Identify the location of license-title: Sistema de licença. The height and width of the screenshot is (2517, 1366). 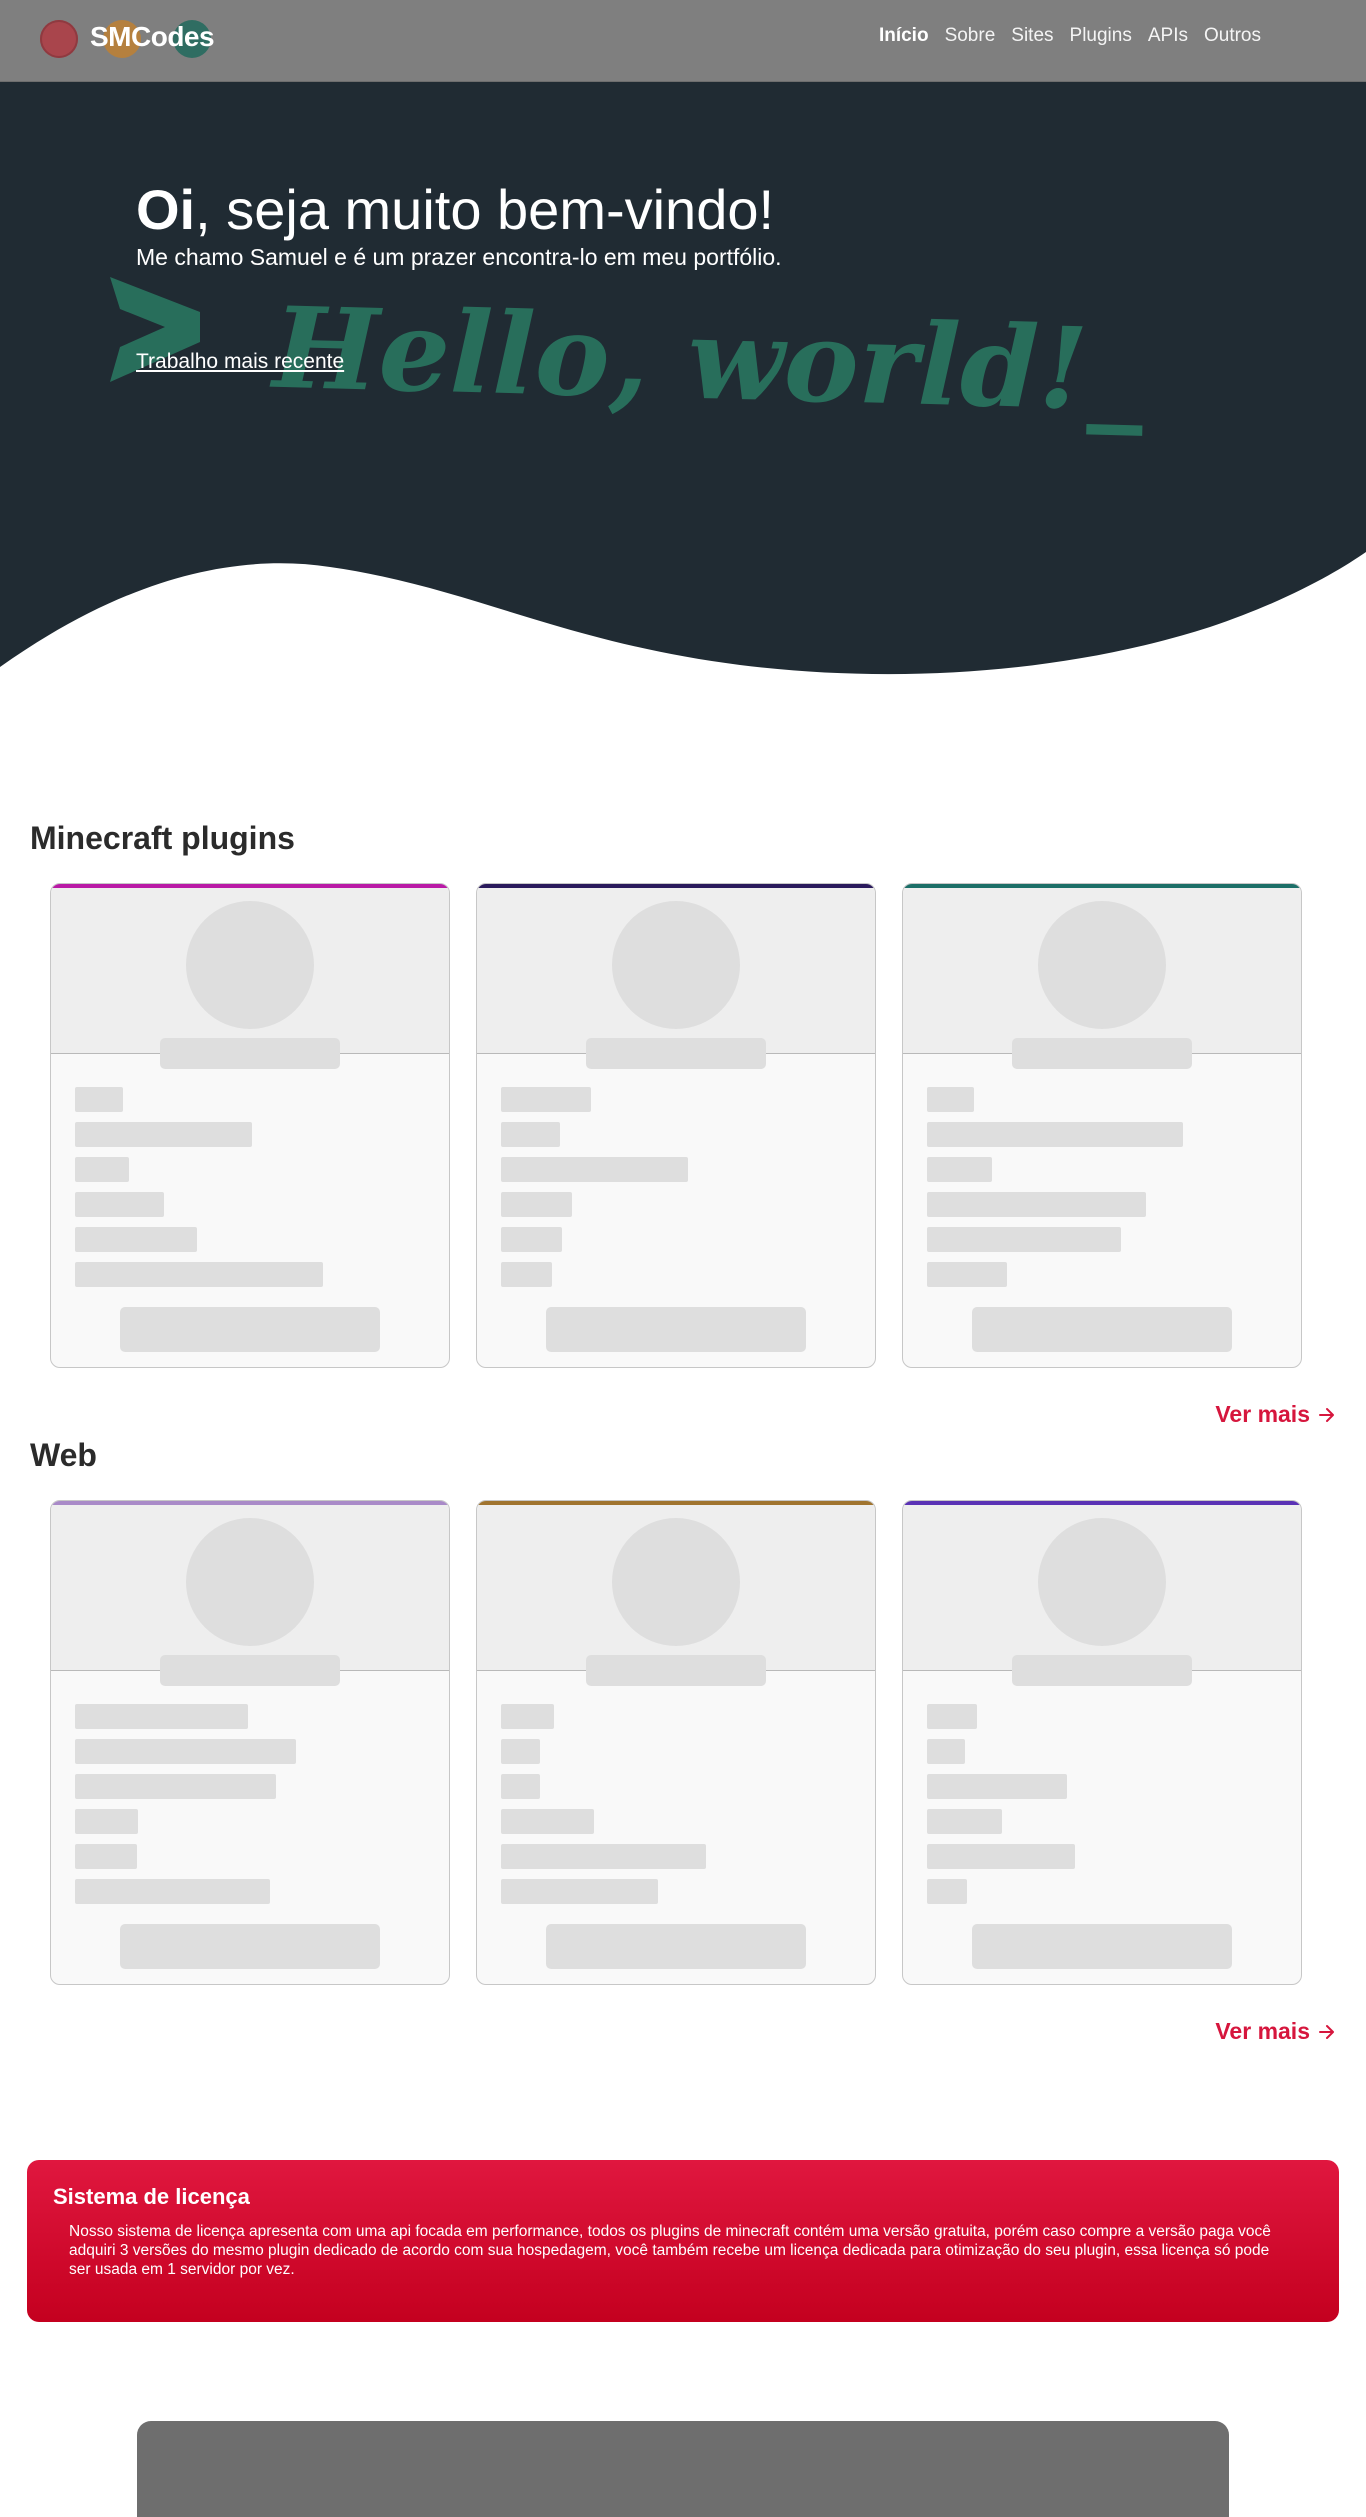
(151, 2196).